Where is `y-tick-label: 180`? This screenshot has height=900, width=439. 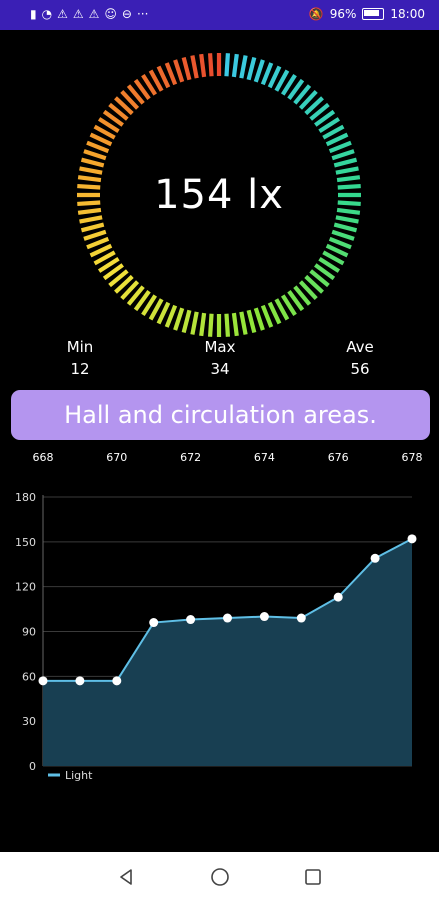 y-tick-label: 180 is located at coordinates (25, 497).